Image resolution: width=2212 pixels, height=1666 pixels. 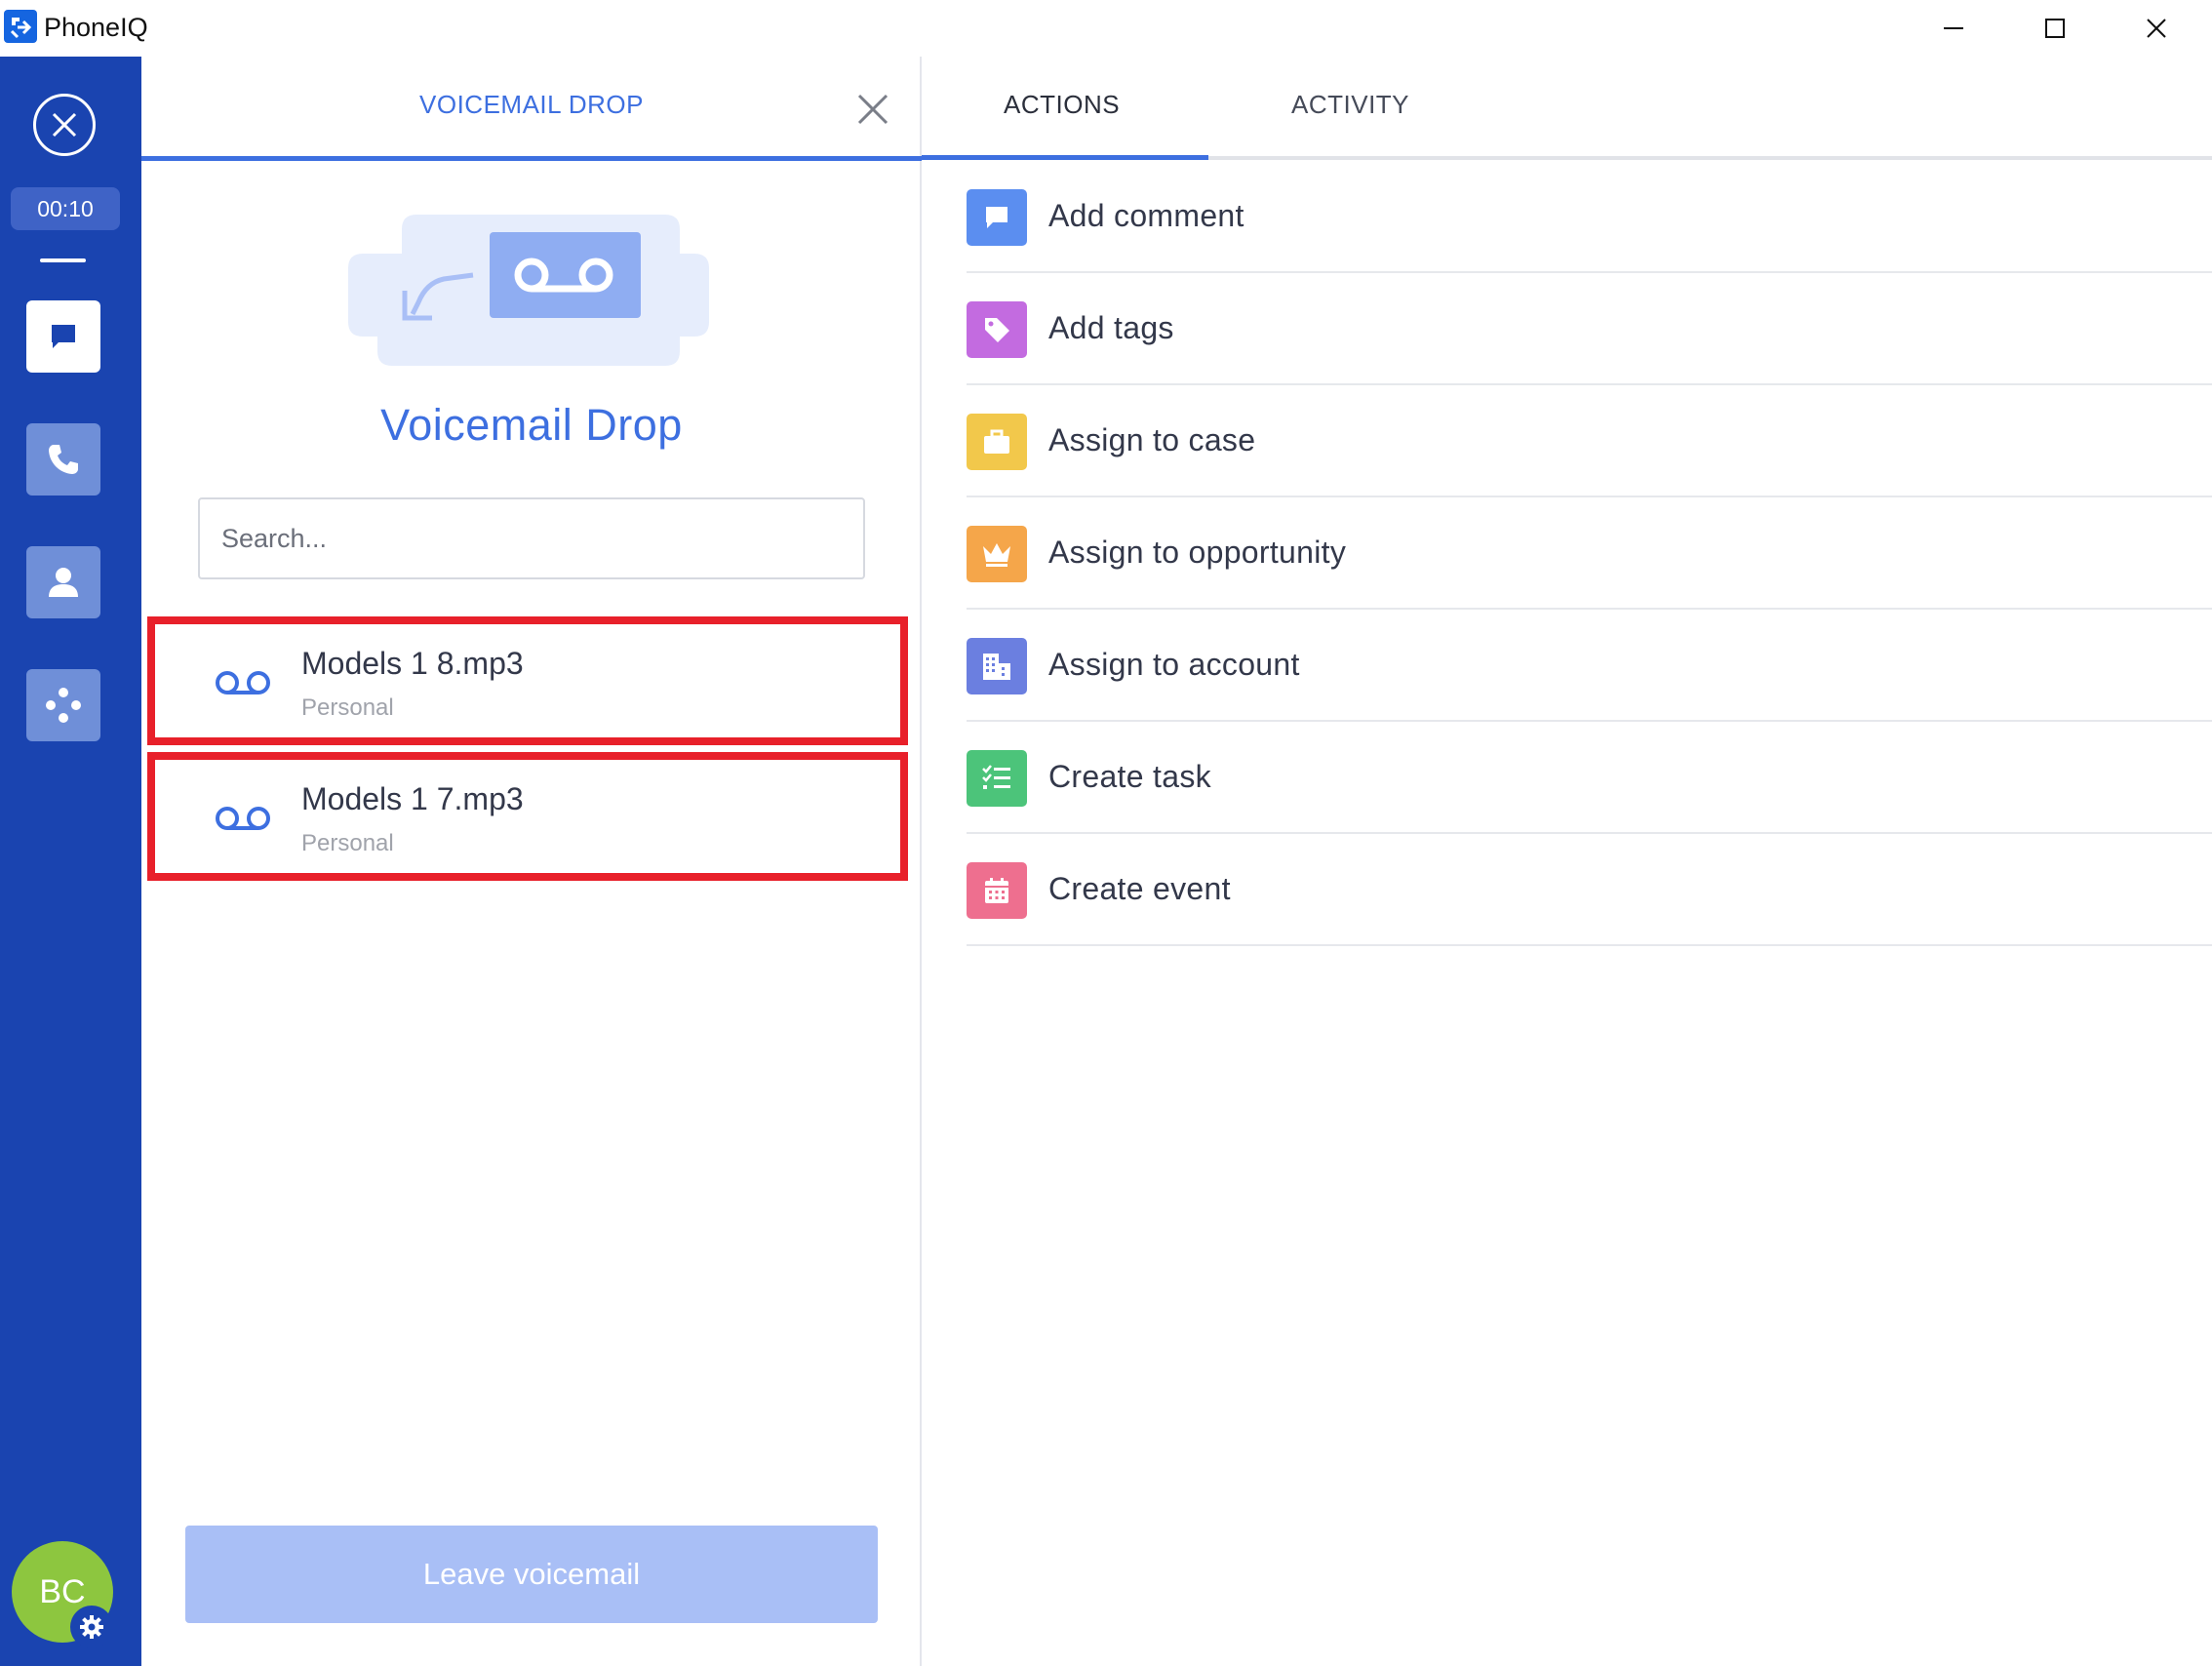 What do you see at coordinates (65, 208) in the screenshot?
I see `call-timer: 00:10` at bounding box center [65, 208].